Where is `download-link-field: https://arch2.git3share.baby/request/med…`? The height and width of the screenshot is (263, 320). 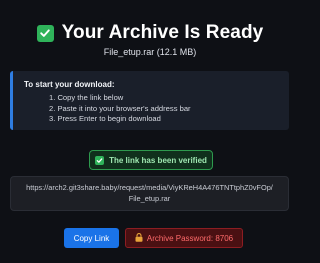 download-link-field: https://arch2.git3share.baby/request/med… is located at coordinates (149, 193).